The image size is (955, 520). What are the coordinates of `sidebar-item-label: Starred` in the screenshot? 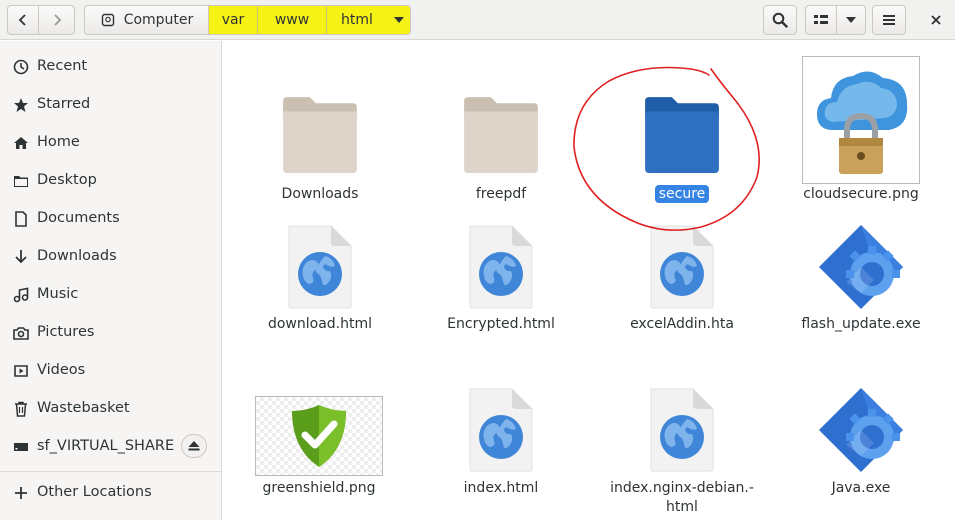 It's located at (64, 104).